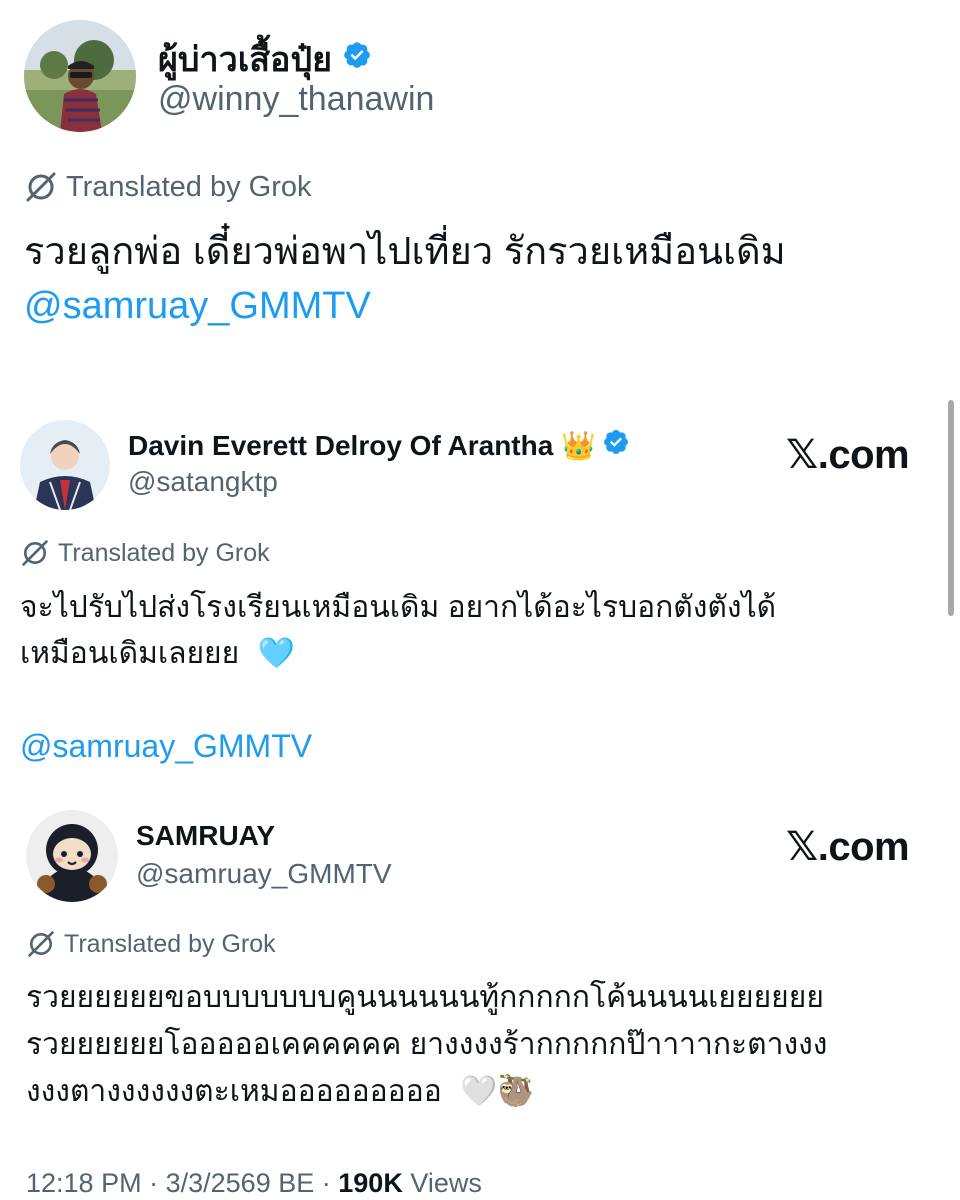  What do you see at coordinates (951, 508) in the screenshot?
I see `scrollbar` at bounding box center [951, 508].